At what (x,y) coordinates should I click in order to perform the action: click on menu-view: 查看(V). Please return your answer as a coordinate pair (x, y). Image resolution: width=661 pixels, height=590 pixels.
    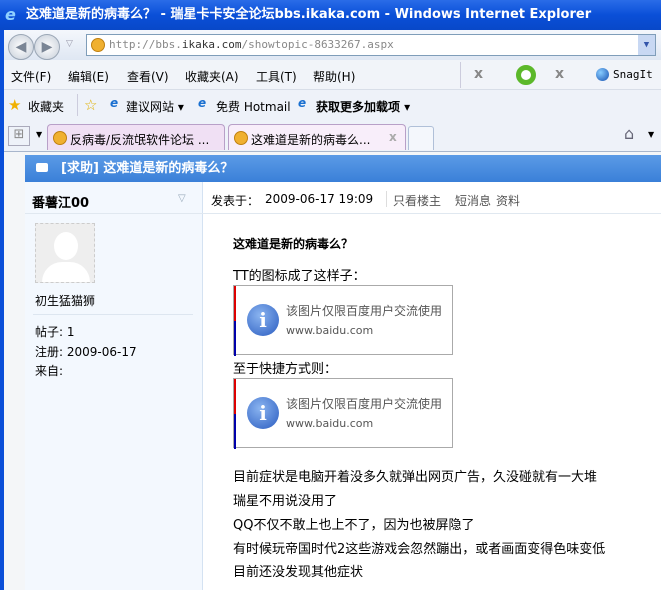
    Looking at the image, I should click on (148, 76).